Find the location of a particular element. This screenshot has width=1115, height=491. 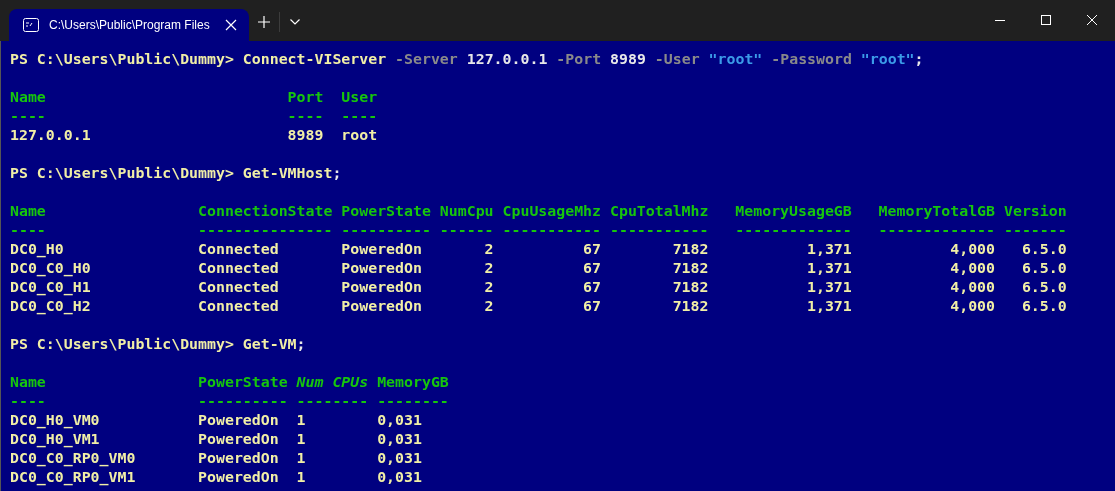

table-cell-text: DC0_H0_VM1 is located at coordinates (55, 439).